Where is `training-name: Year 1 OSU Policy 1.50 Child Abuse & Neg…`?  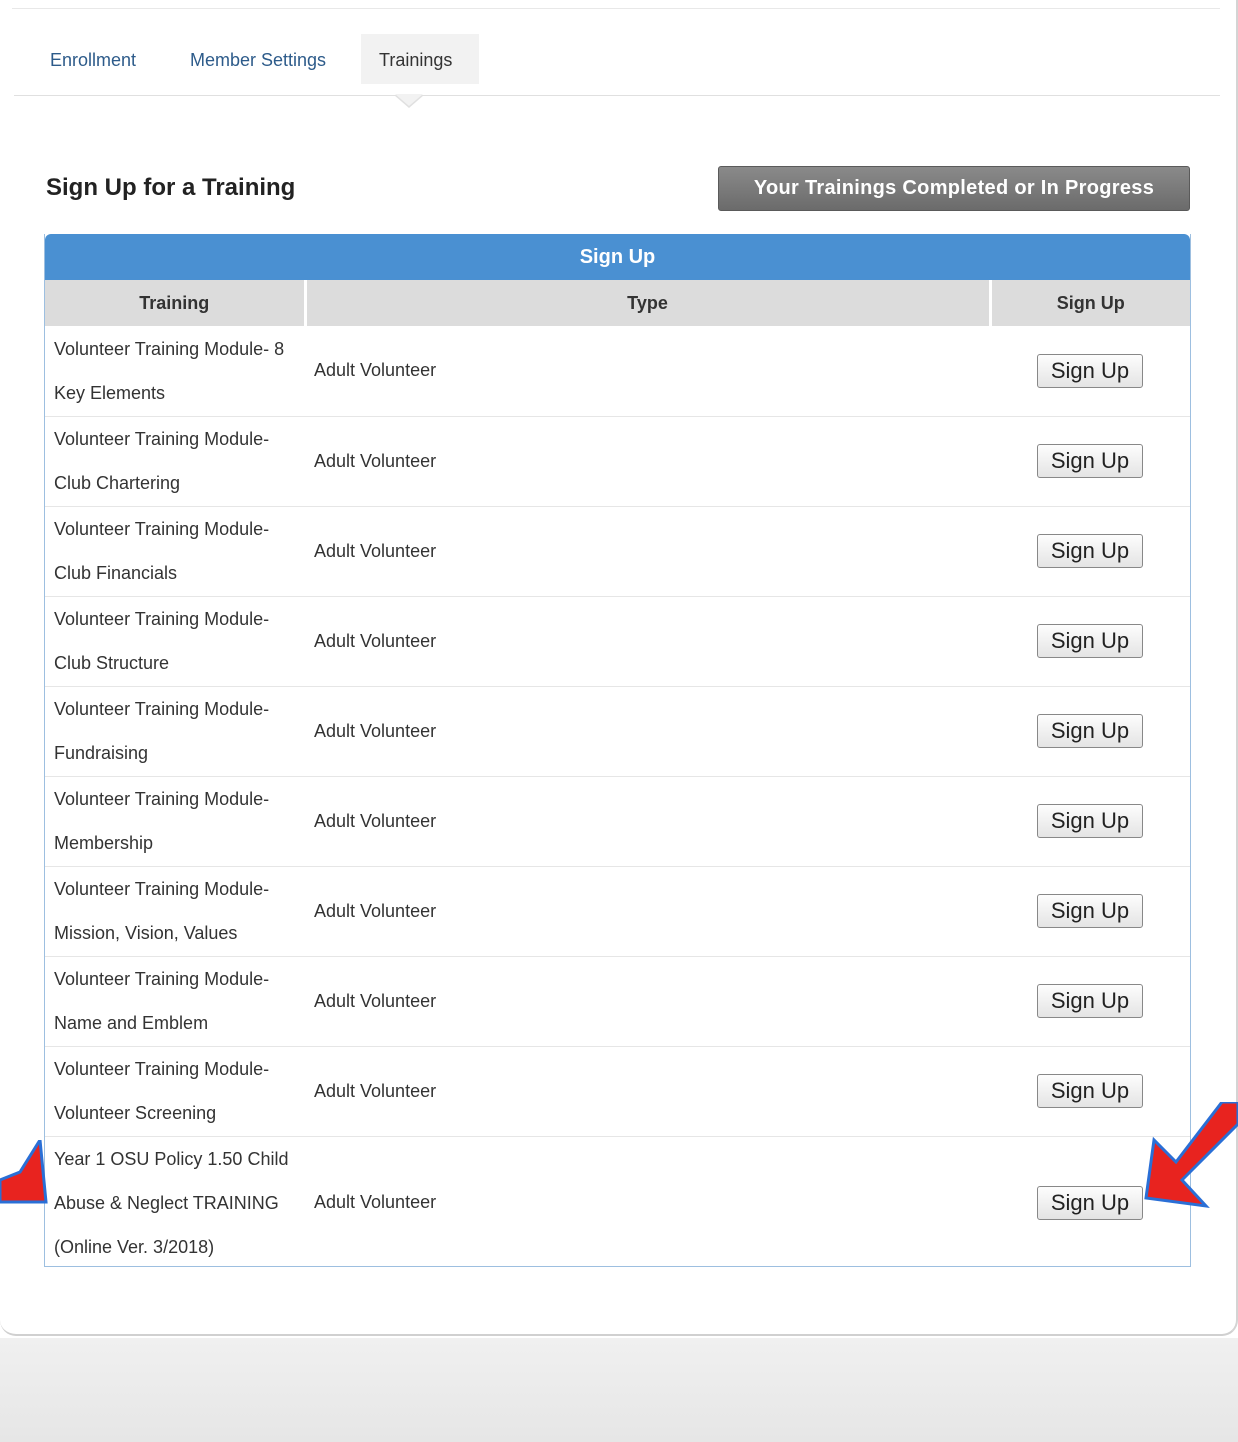
training-name: Year 1 OSU Policy 1.50 Child Abuse & Neg… is located at coordinates (171, 1202).